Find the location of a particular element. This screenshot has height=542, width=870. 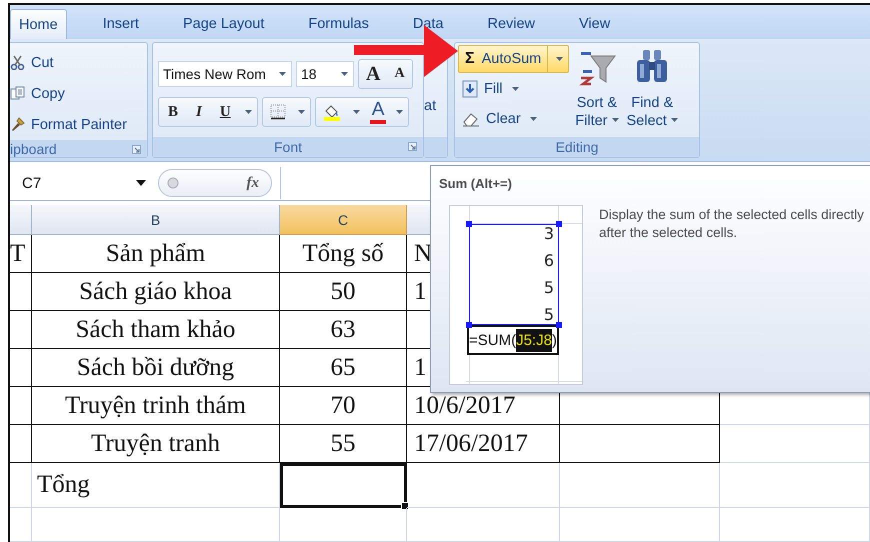

preview-value: 5 is located at coordinates (549, 287).